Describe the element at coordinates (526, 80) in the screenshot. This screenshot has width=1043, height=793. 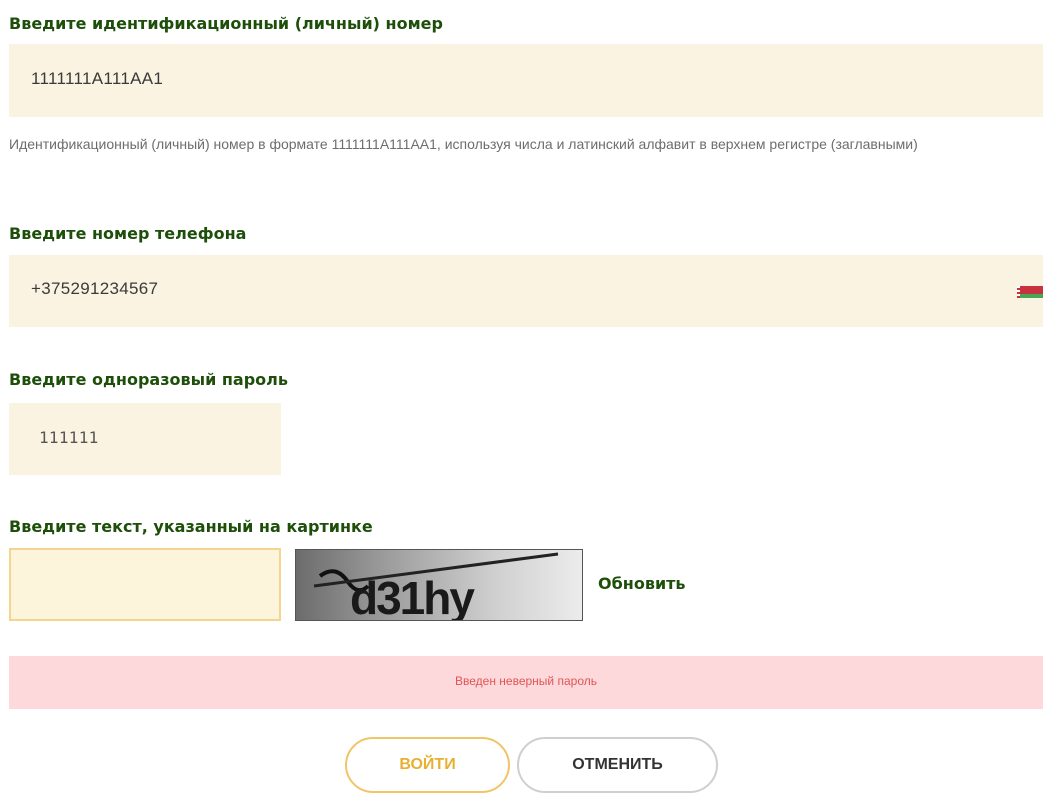
I see `id-number-field: 1111111A111AA1` at that location.